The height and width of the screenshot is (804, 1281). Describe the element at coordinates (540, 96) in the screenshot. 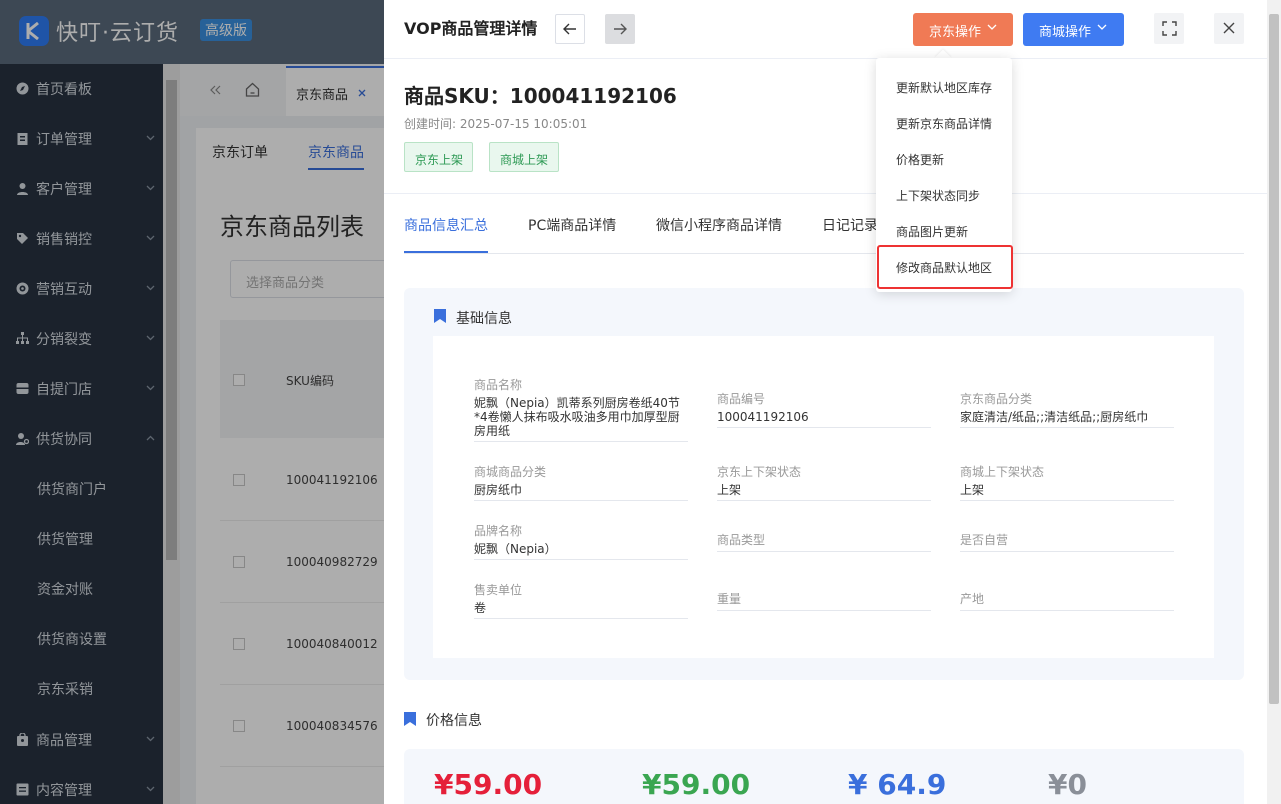

I see `sku-title: 商品SKU：100041192106` at that location.